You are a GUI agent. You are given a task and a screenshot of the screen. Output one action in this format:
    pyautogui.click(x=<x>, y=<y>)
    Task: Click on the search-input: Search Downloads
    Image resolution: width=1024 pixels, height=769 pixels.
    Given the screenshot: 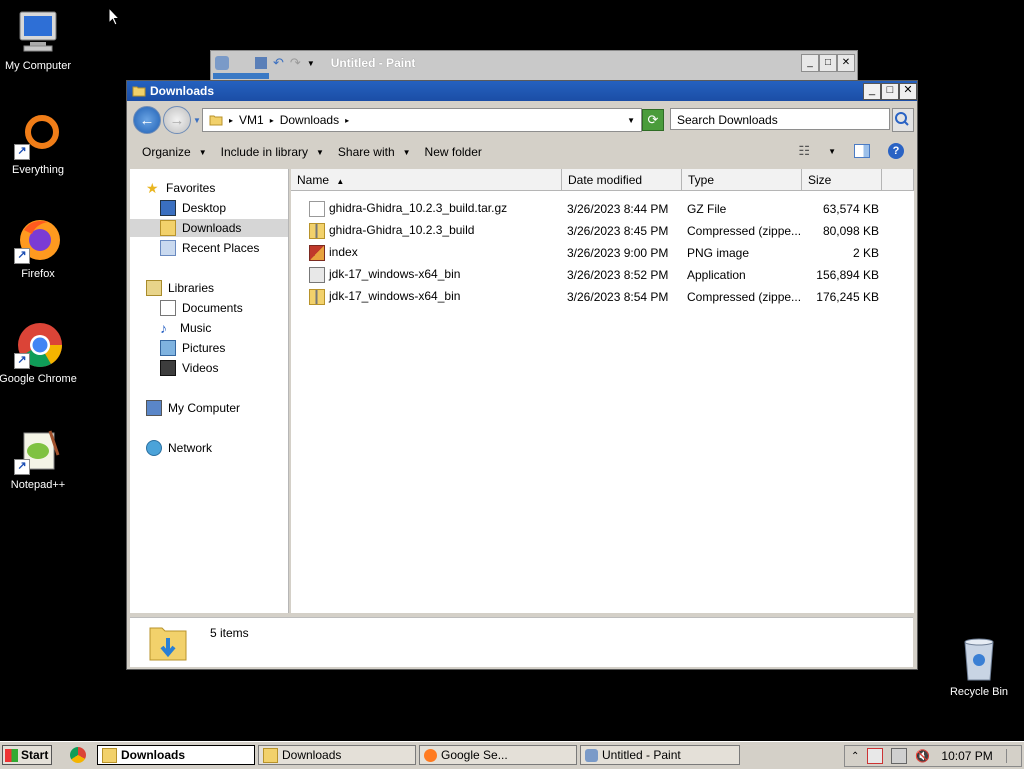 What is the action you would take?
    pyautogui.click(x=780, y=119)
    